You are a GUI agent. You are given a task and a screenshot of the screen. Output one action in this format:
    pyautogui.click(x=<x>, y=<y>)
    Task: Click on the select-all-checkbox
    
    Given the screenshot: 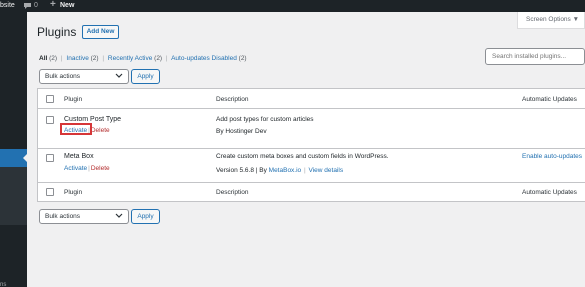 What is the action you would take?
    pyautogui.click(x=50, y=99)
    